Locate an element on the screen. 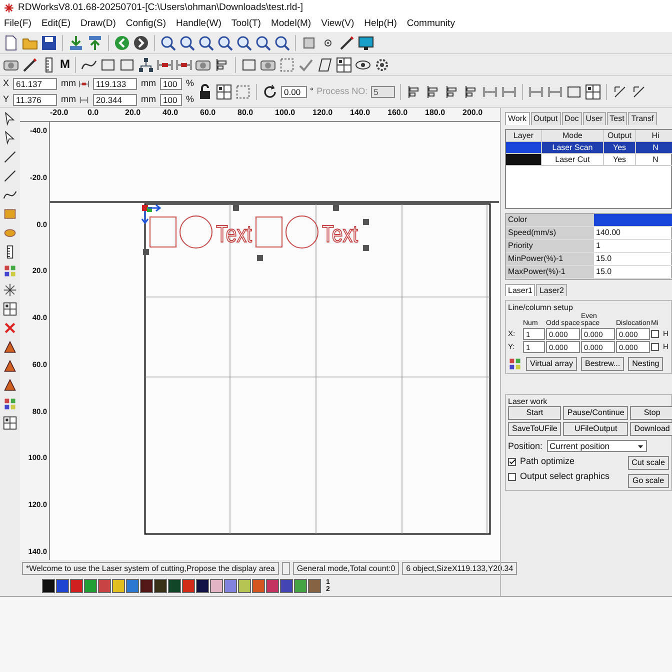 This screenshot has height=672, width=672. rectangle-icon is located at coordinates (127, 64).